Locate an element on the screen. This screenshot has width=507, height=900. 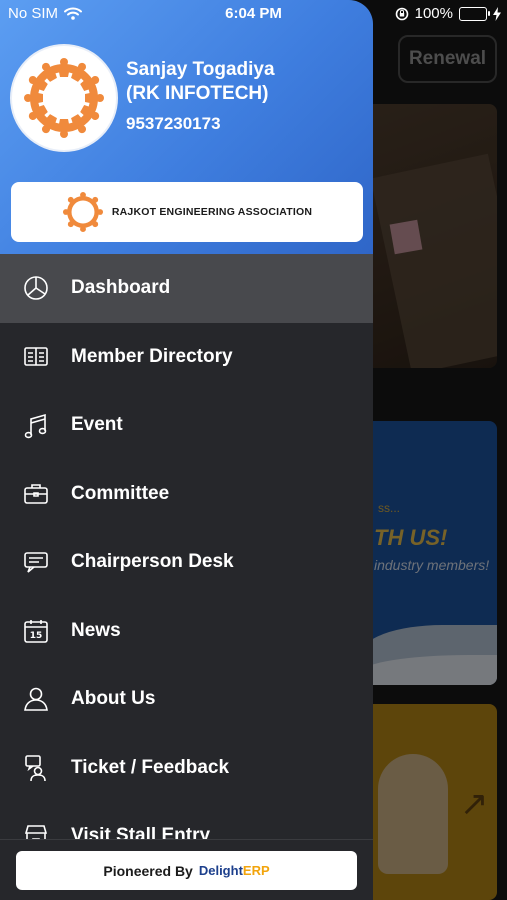
association-logo-icon is located at coordinates (64, 98).